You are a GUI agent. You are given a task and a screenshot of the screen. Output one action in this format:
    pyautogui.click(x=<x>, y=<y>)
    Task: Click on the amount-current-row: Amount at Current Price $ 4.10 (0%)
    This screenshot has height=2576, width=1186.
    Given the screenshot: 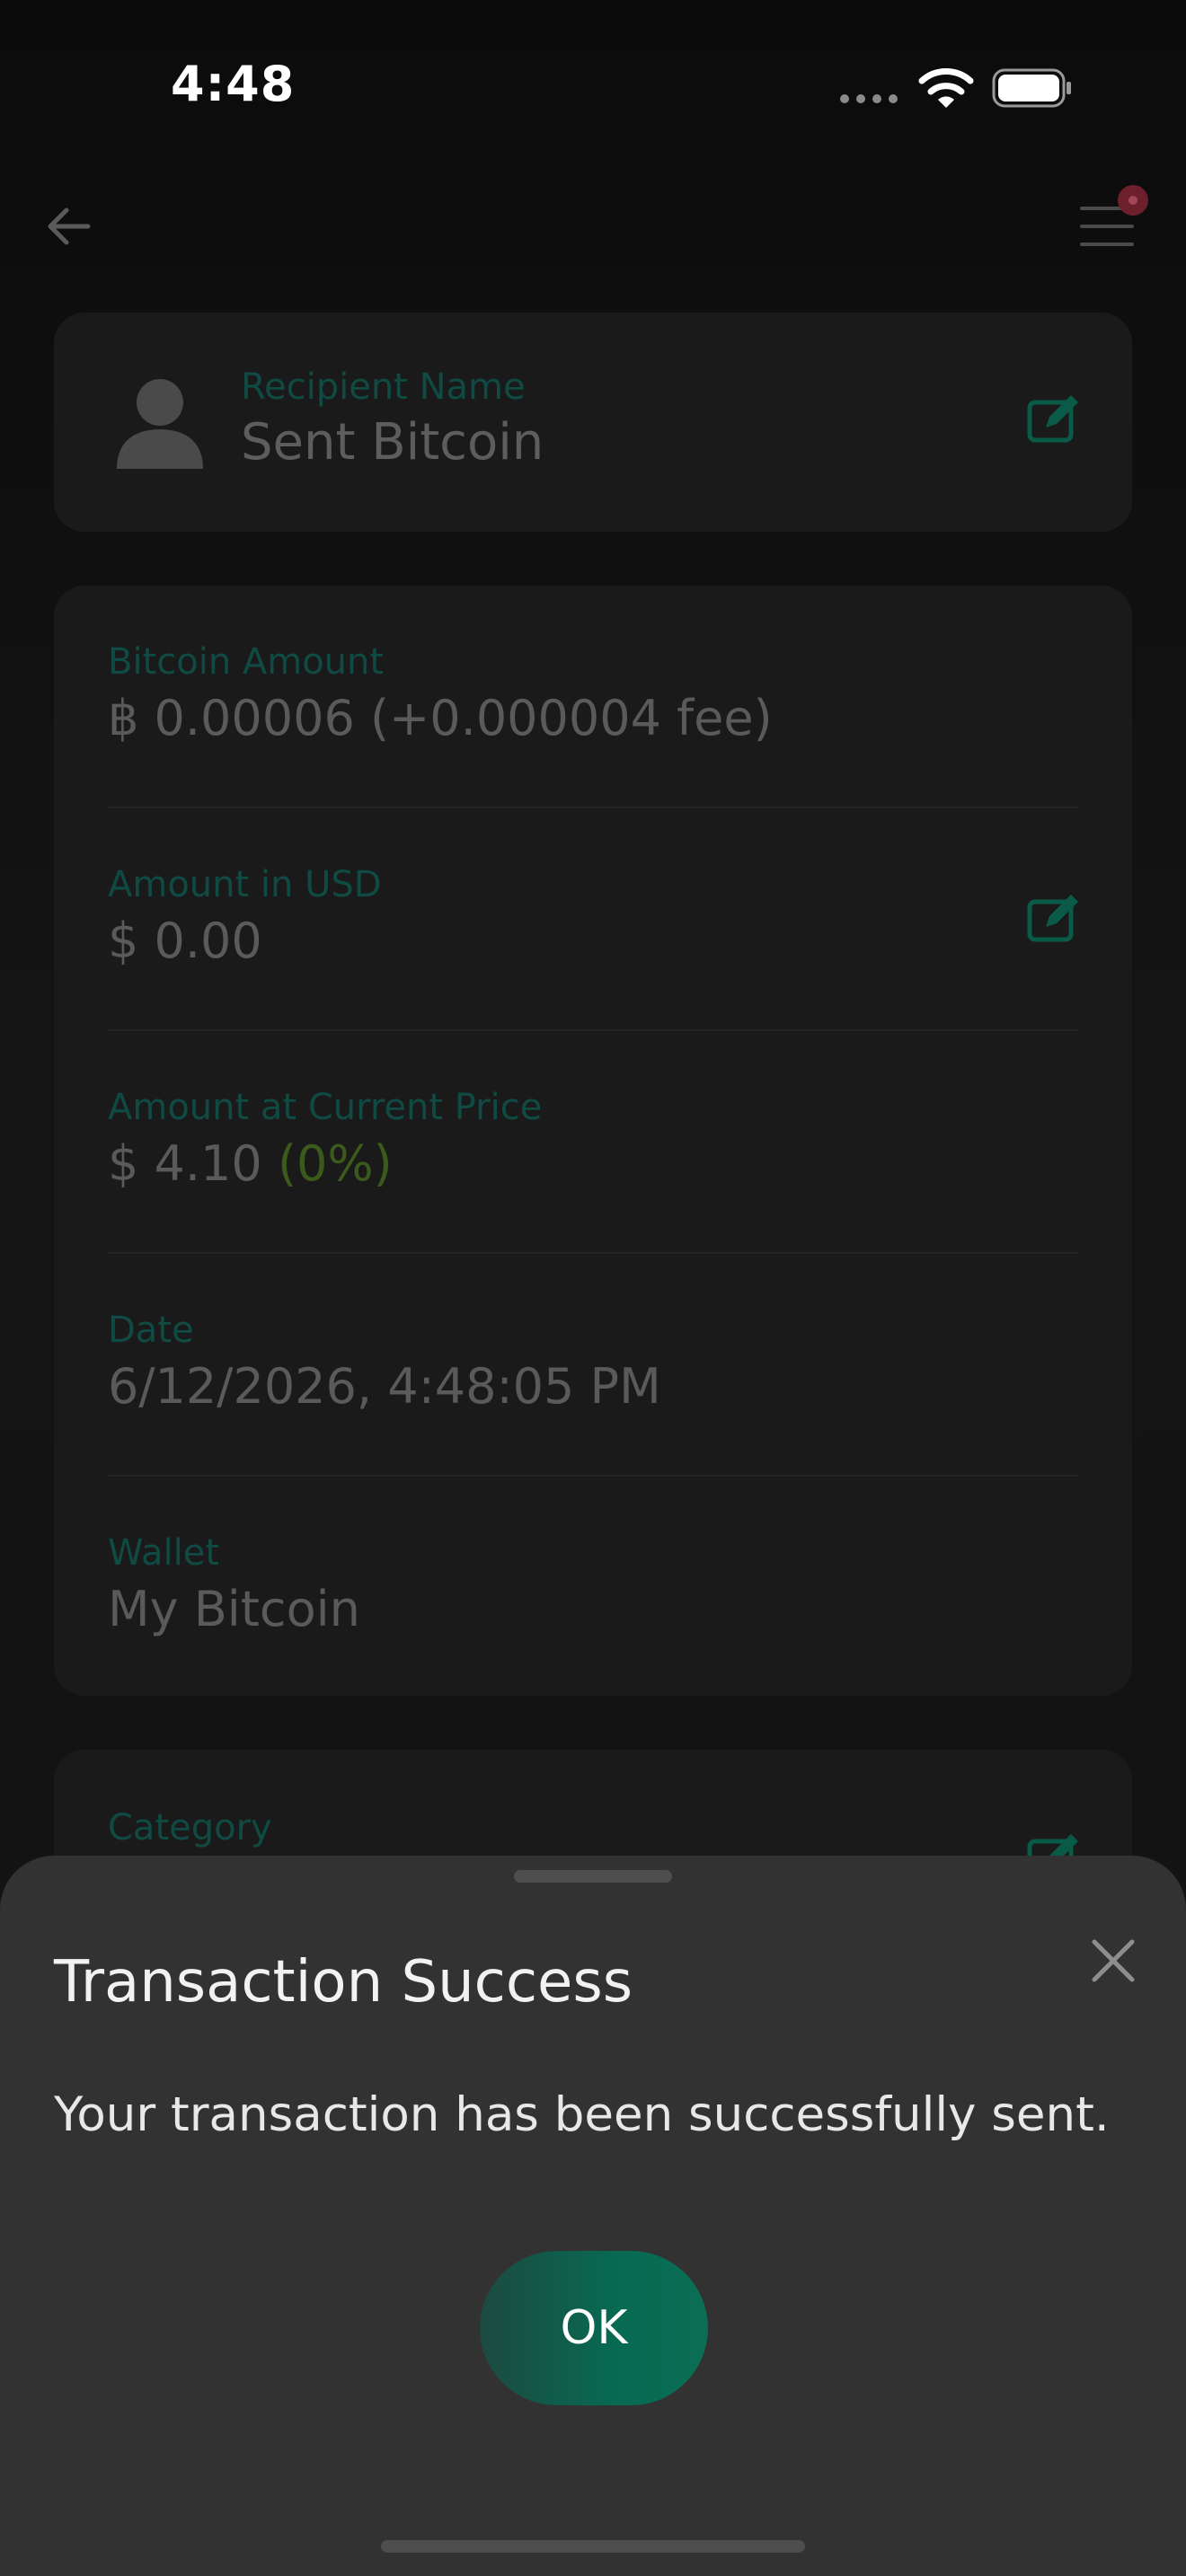 What is the action you would take?
    pyautogui.click(x=593, y=1141)
    